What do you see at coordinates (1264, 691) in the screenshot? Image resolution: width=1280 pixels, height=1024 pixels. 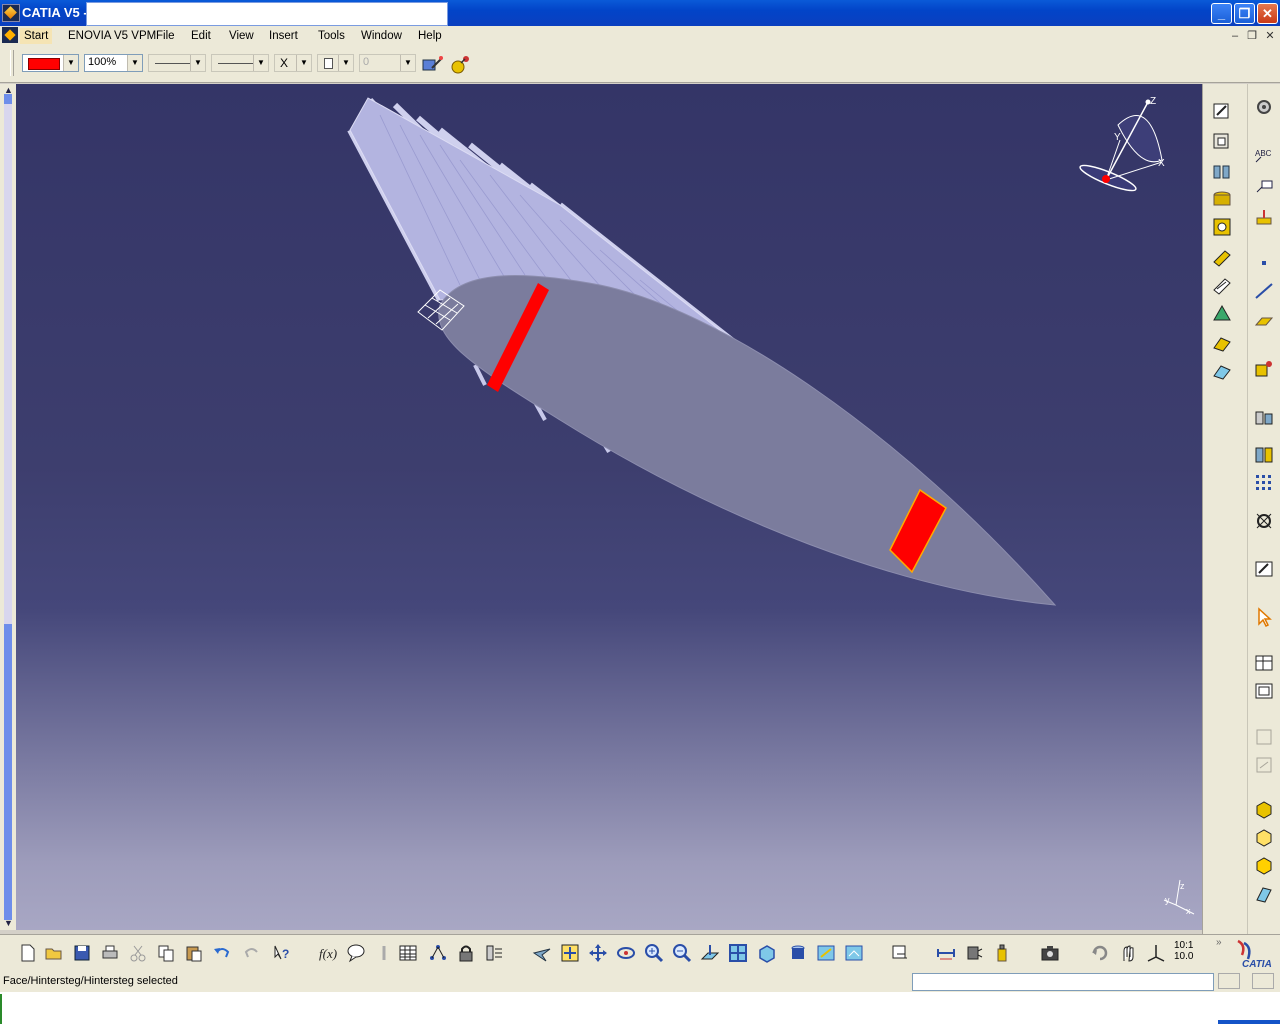 I see `frame-icon` at bounding box center [1264, 691].